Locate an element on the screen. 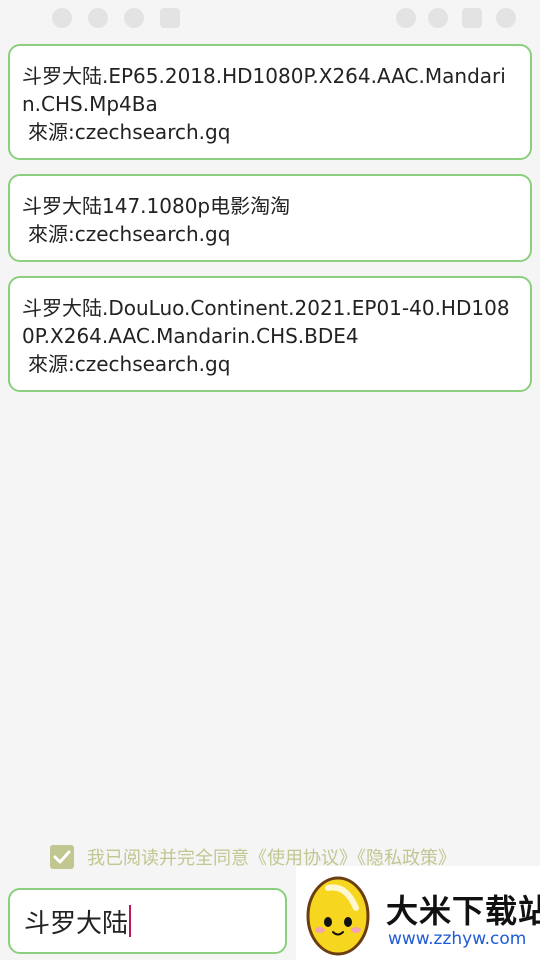  text-caret is located at coordinates (130, 921).